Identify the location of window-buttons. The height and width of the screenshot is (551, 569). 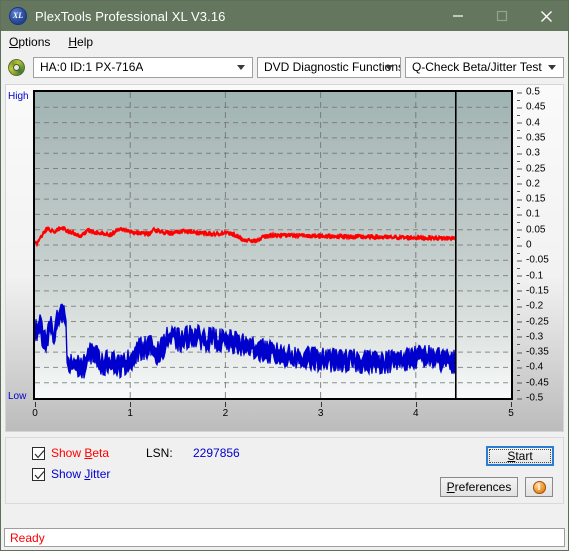
(502, 16).